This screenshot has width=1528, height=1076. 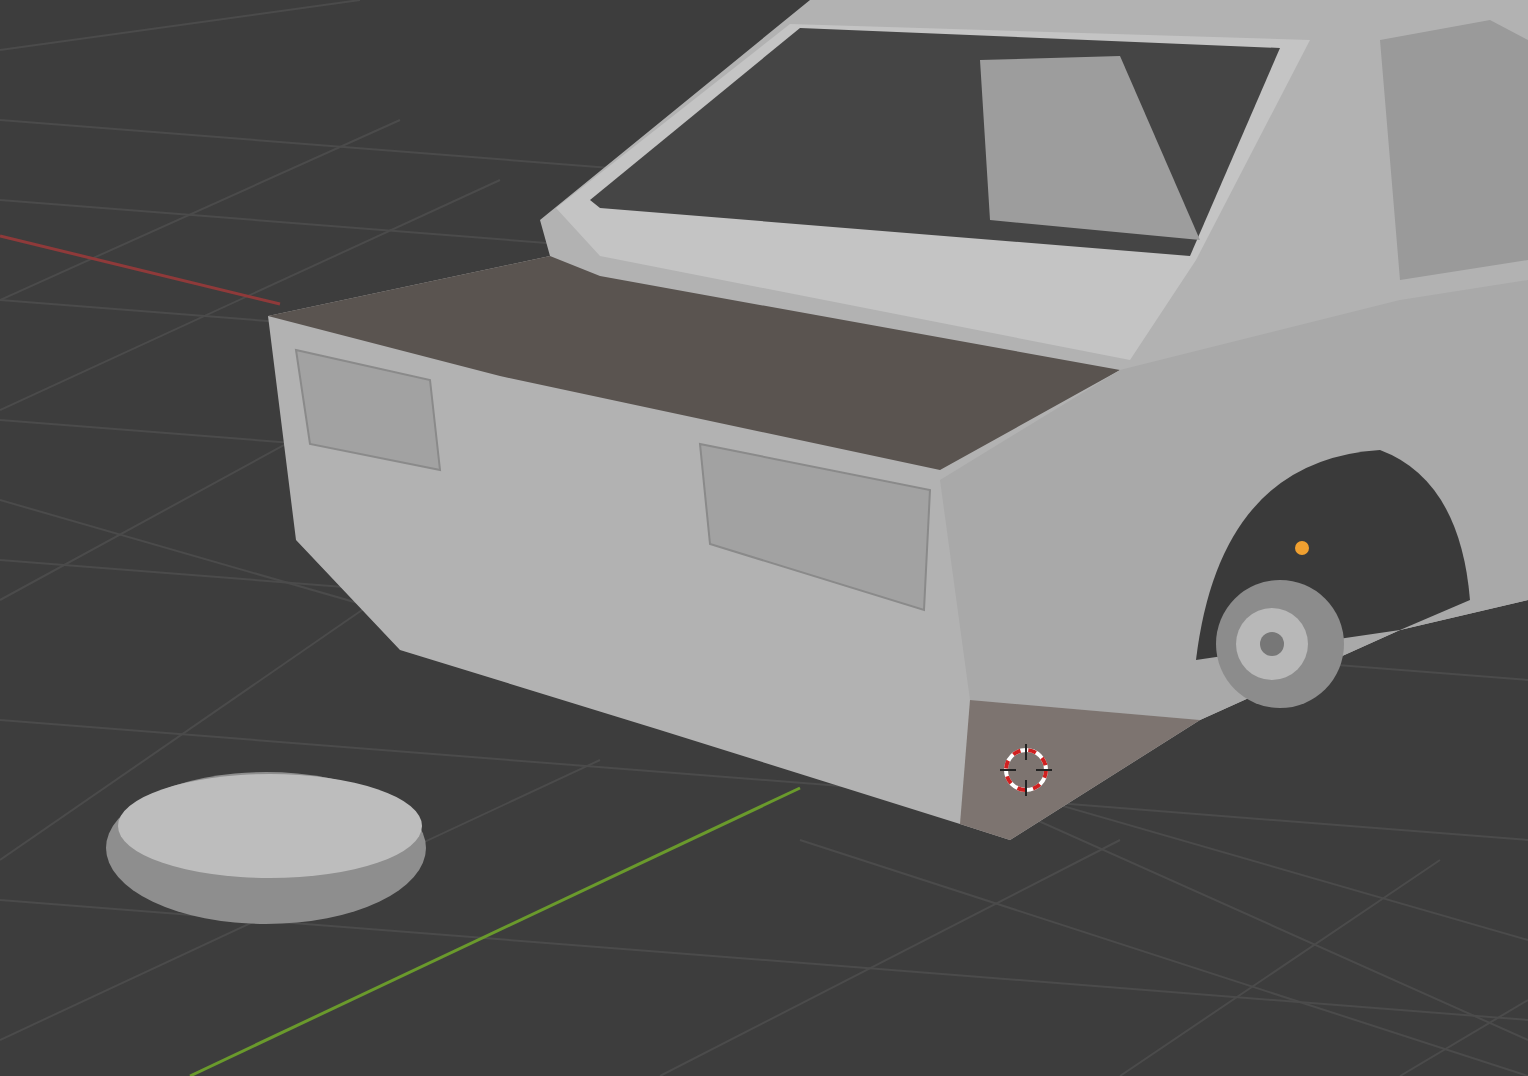 What do you see at coordinates (1302, 548) in the screenshot?
I see `origin-dot` at bounding box center [1302, 548].